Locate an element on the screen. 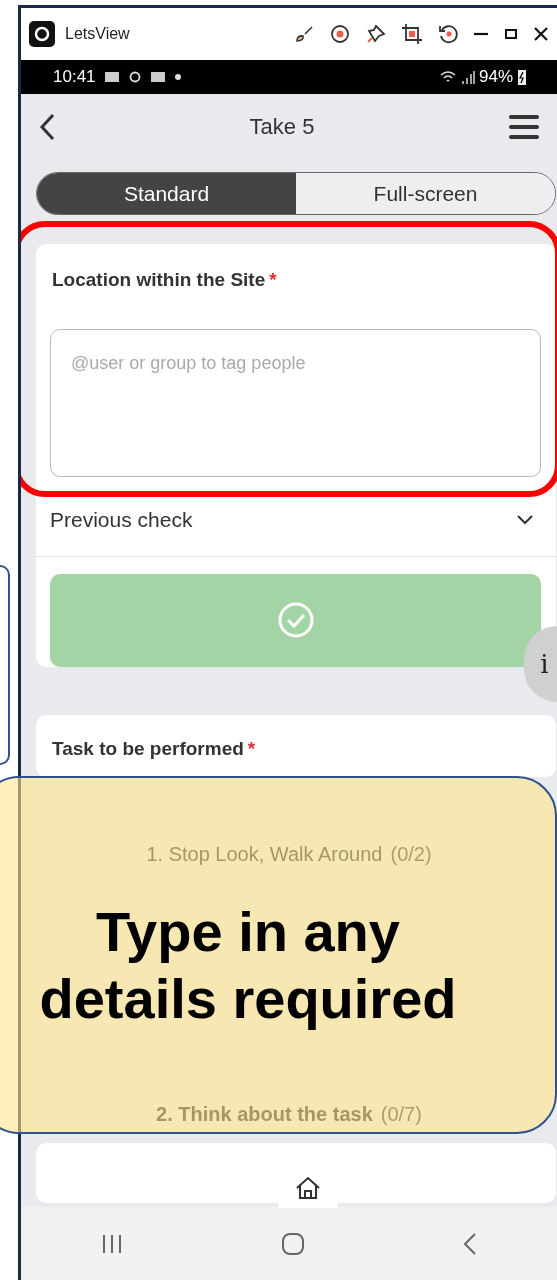  signal-icon is located at coordinates (467, 77).